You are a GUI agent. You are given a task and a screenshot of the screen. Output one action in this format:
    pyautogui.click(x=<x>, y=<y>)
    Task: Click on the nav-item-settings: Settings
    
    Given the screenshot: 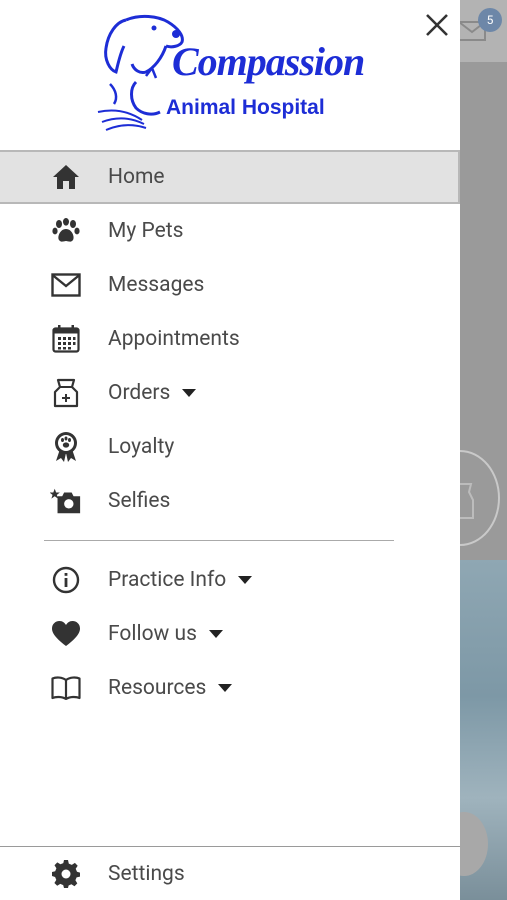 What is the action you would take?
    pyautogui.click(x=230, y=873)
    